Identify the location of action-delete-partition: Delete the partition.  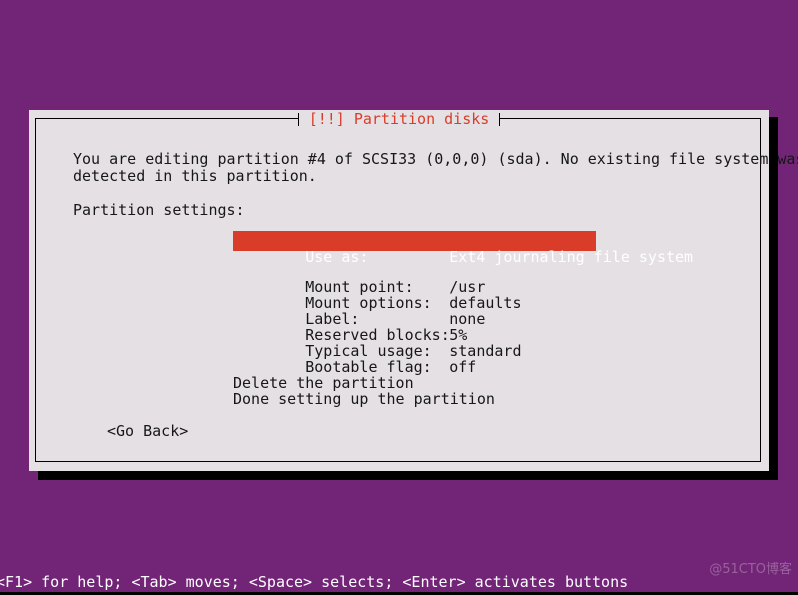
(323, 383).